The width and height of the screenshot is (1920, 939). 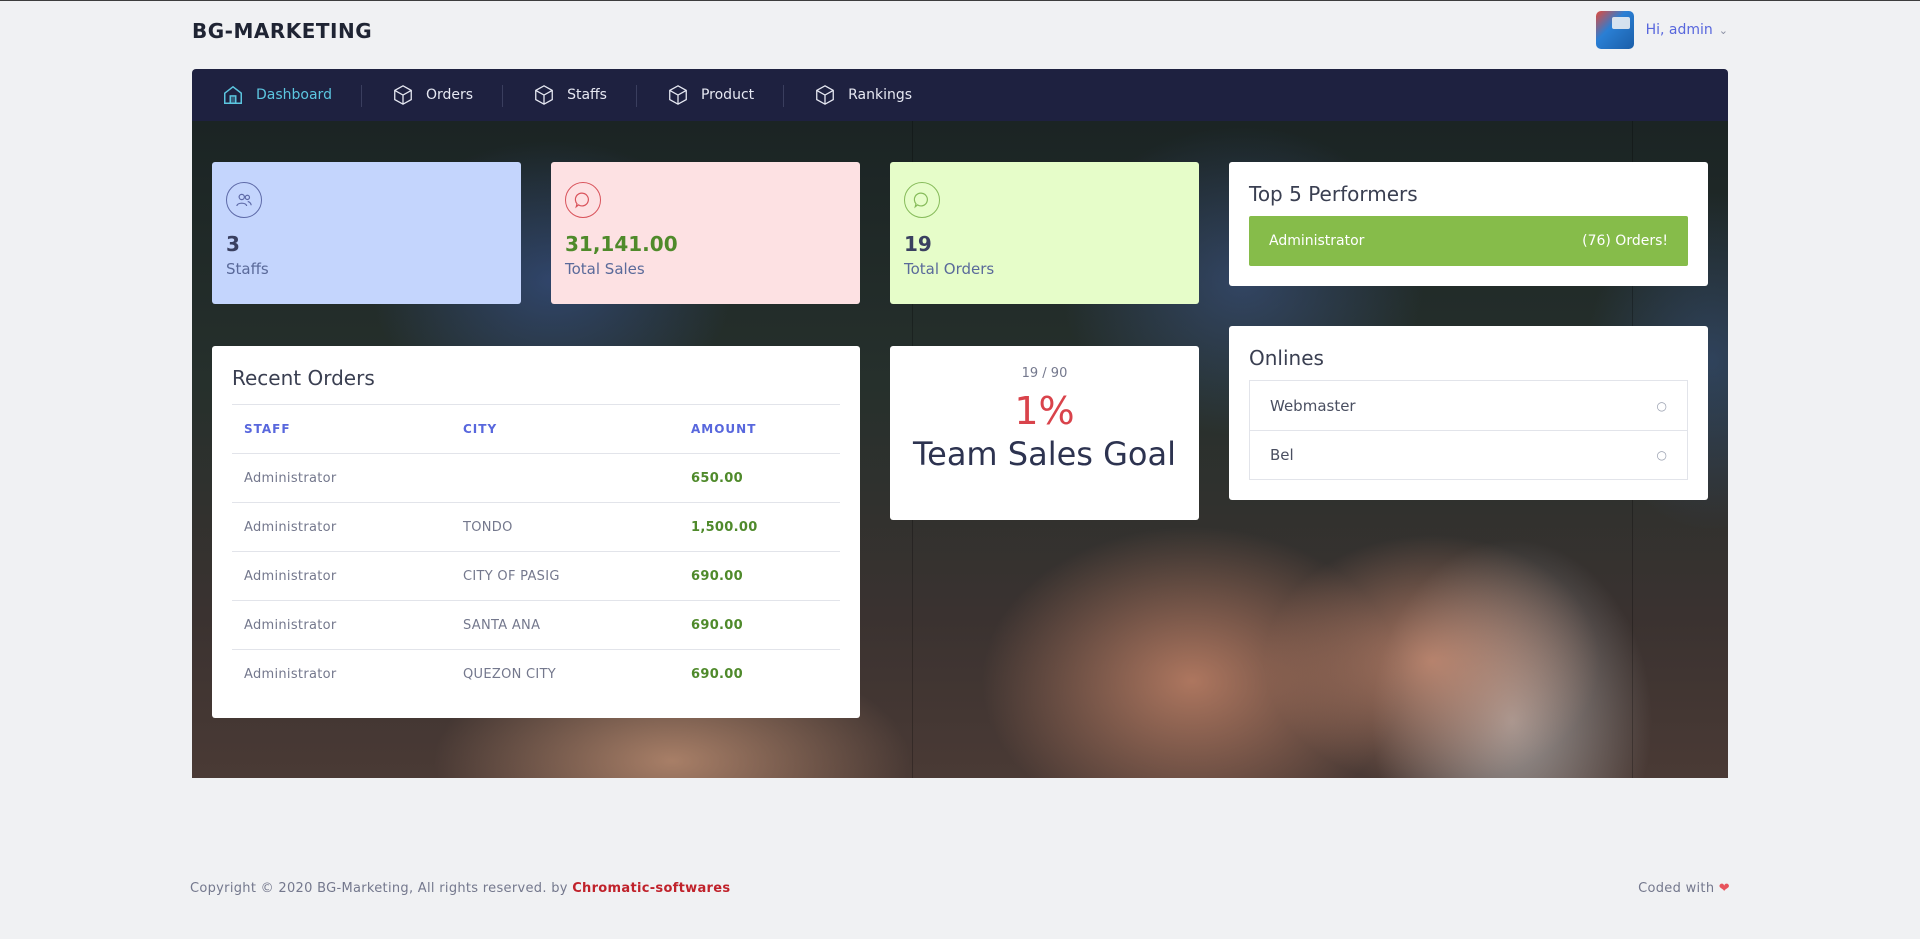 What do you see at coordinates (605, 269) in the screenshot?
I see `stat-label: Total Sales` at bounding box center [605, 269].